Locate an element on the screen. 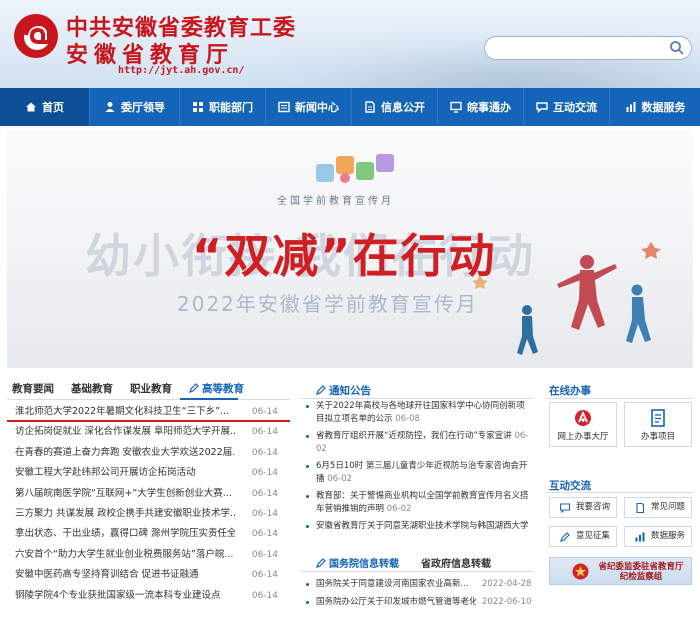 The width and height of the screenshot is (700, 626). gov-date: 2022-04-28 is located at coordinates (507, 584).